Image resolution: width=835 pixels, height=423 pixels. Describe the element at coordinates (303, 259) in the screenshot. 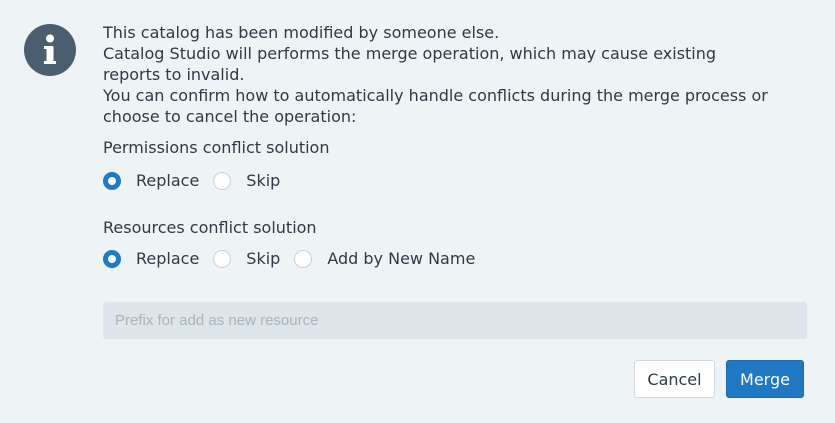

I see `resources-add-by-new-name-radio` at that location.